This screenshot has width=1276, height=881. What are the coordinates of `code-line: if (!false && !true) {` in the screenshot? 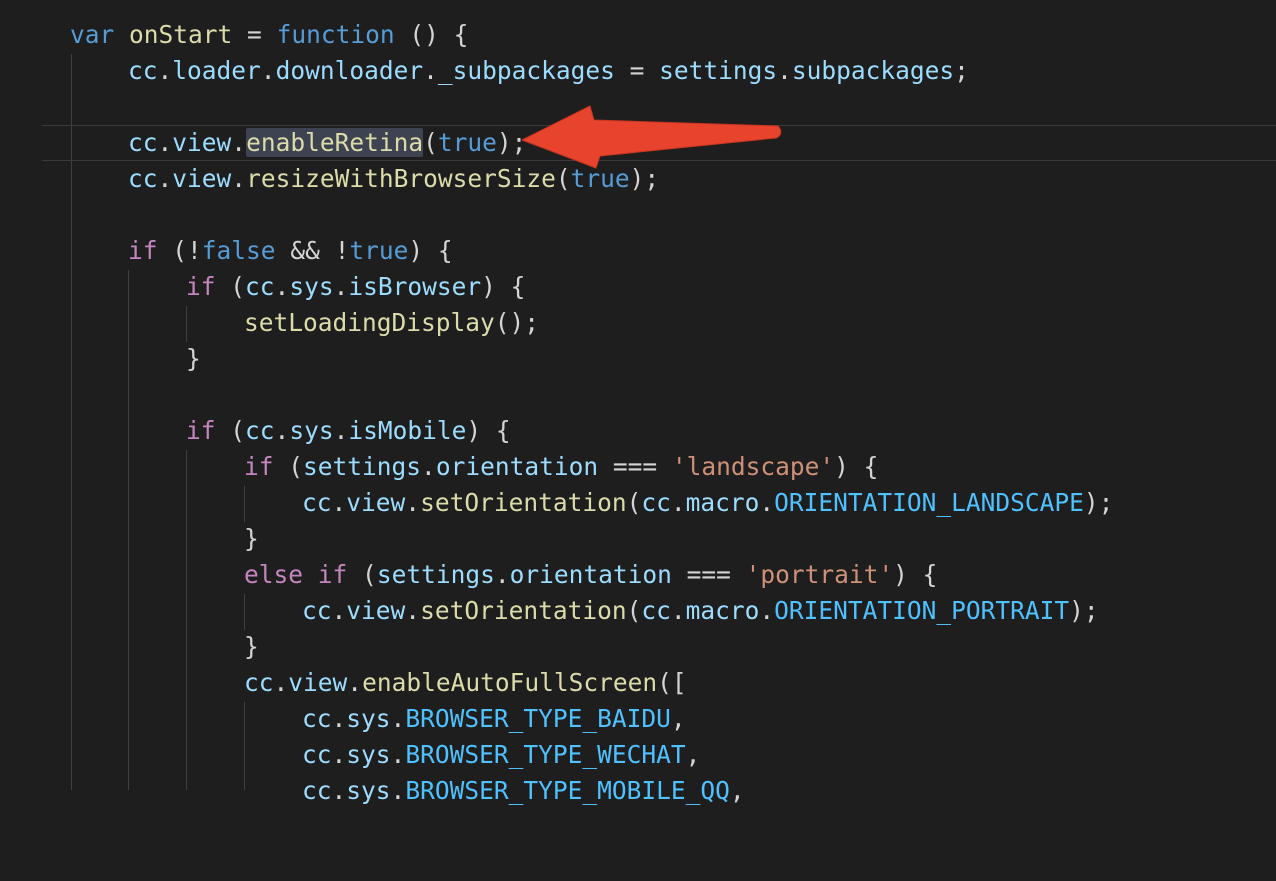 It's located at (638, 251).